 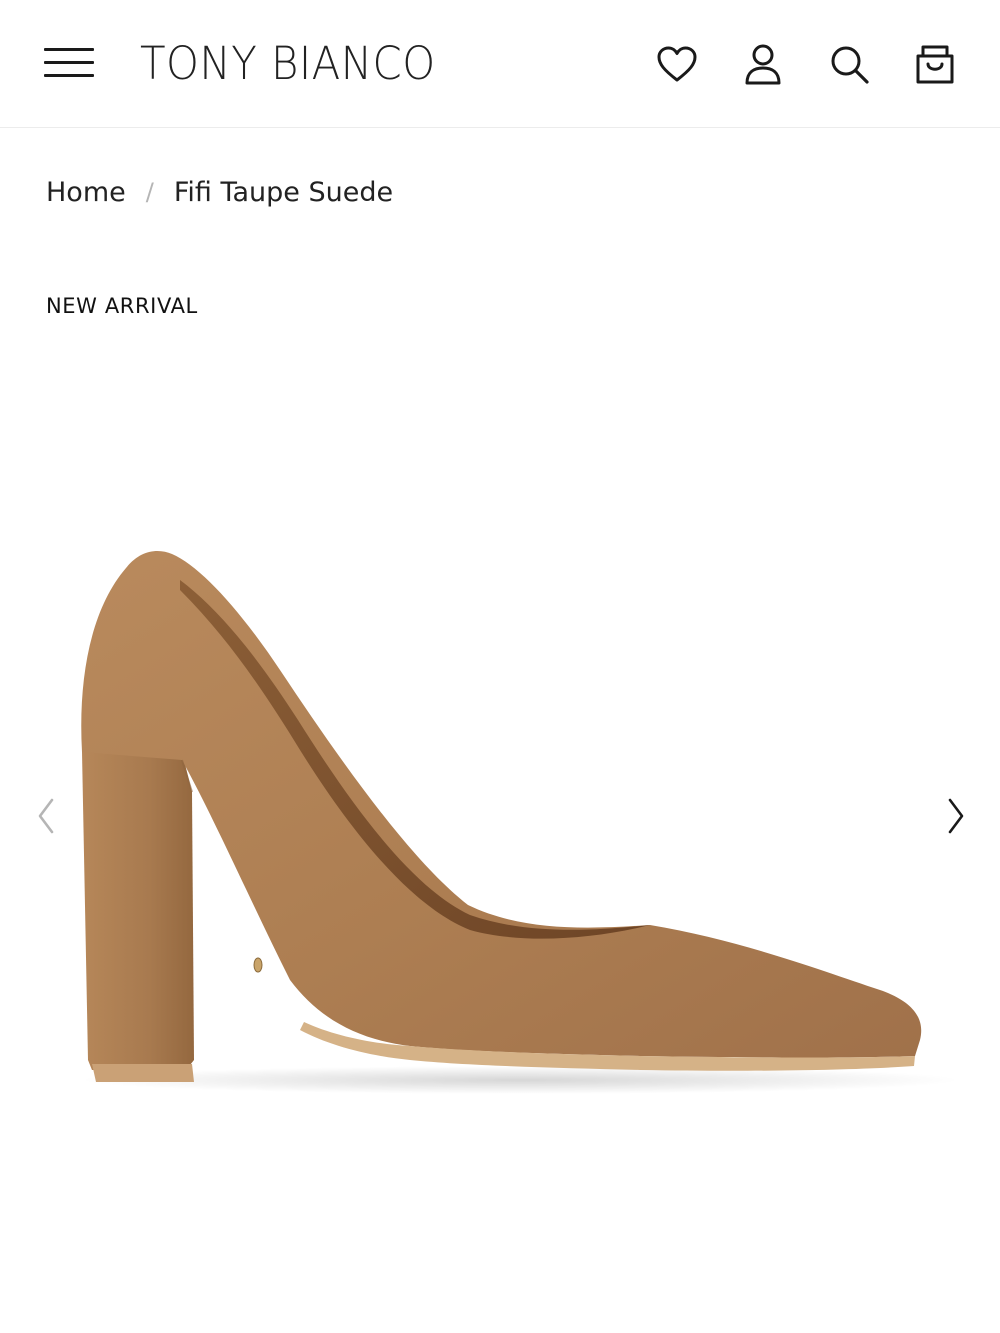 I want to click on search-icon, so click(x=850, y=65).